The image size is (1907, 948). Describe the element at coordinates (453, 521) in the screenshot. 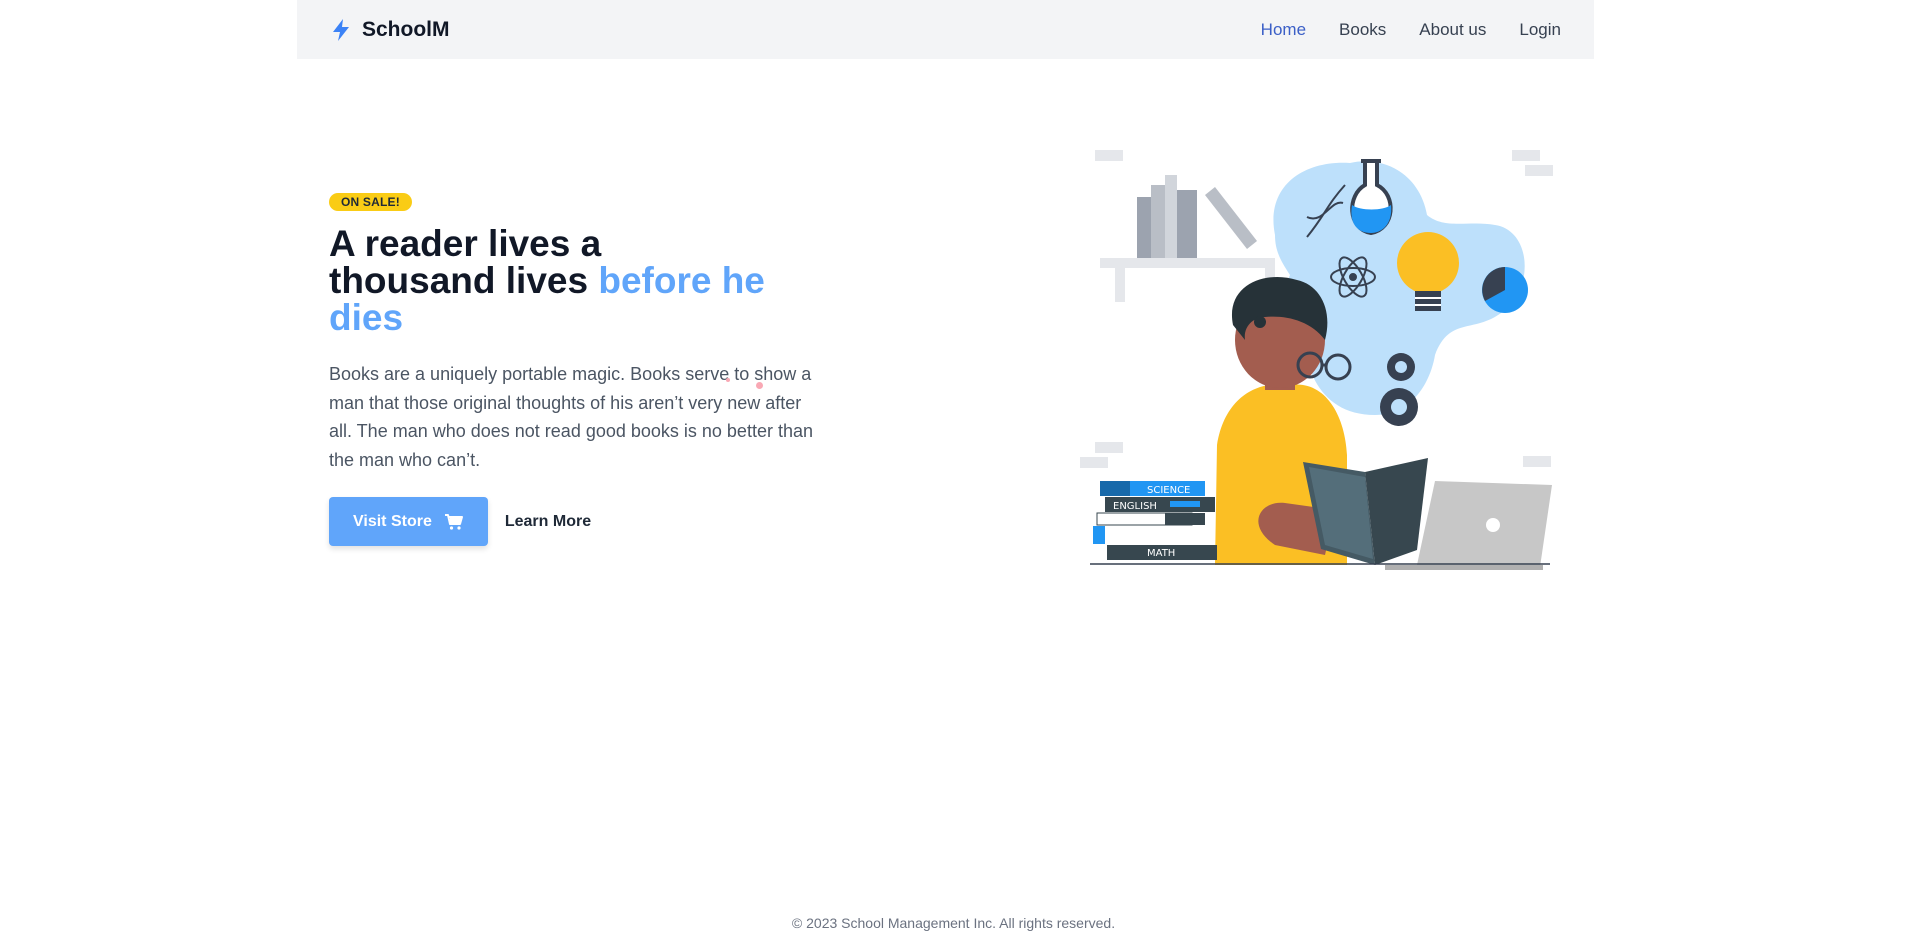

I see `cart-icon` at that location.